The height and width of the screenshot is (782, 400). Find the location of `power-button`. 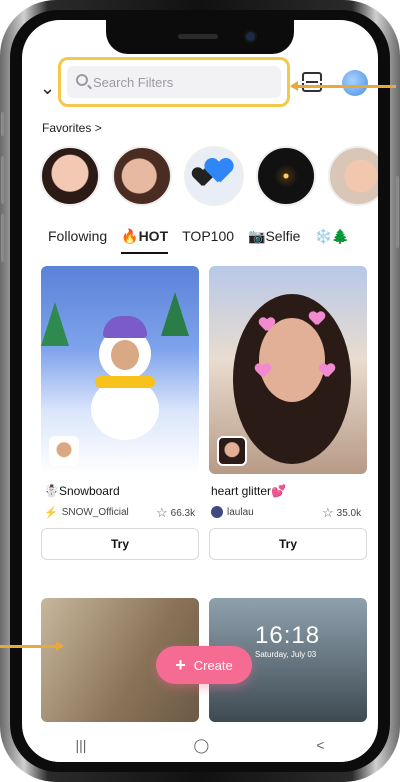

power-button is located at coordinates (397, 212).